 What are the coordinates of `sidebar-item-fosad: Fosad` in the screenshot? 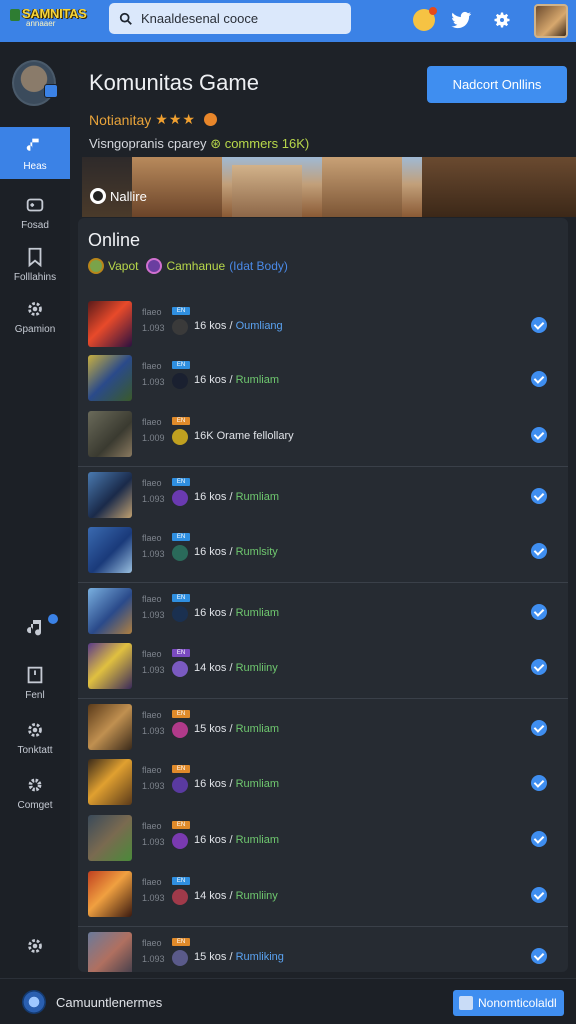 It's located at (35, 212).